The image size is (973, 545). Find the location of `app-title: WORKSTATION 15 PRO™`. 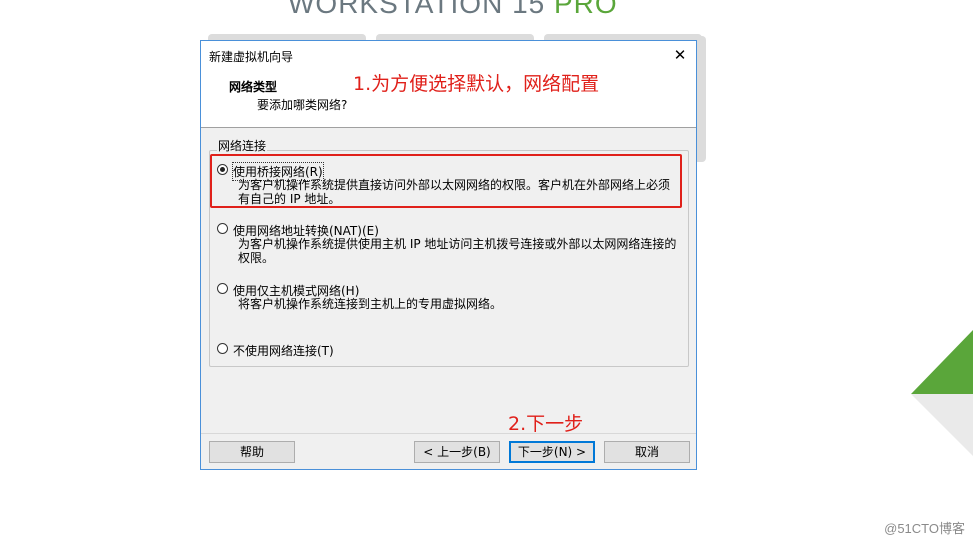

app-title: WORKSTATION 15 PRO™ is located at coordinates (458, 10).